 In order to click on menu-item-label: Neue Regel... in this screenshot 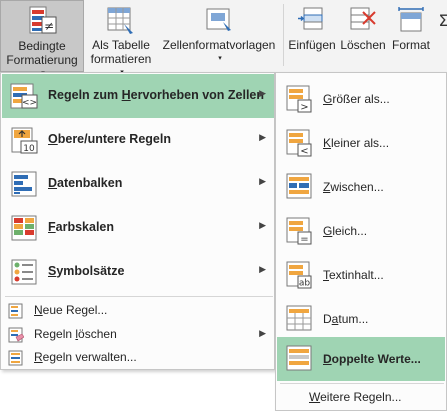, I will do `click(71, 310)`.